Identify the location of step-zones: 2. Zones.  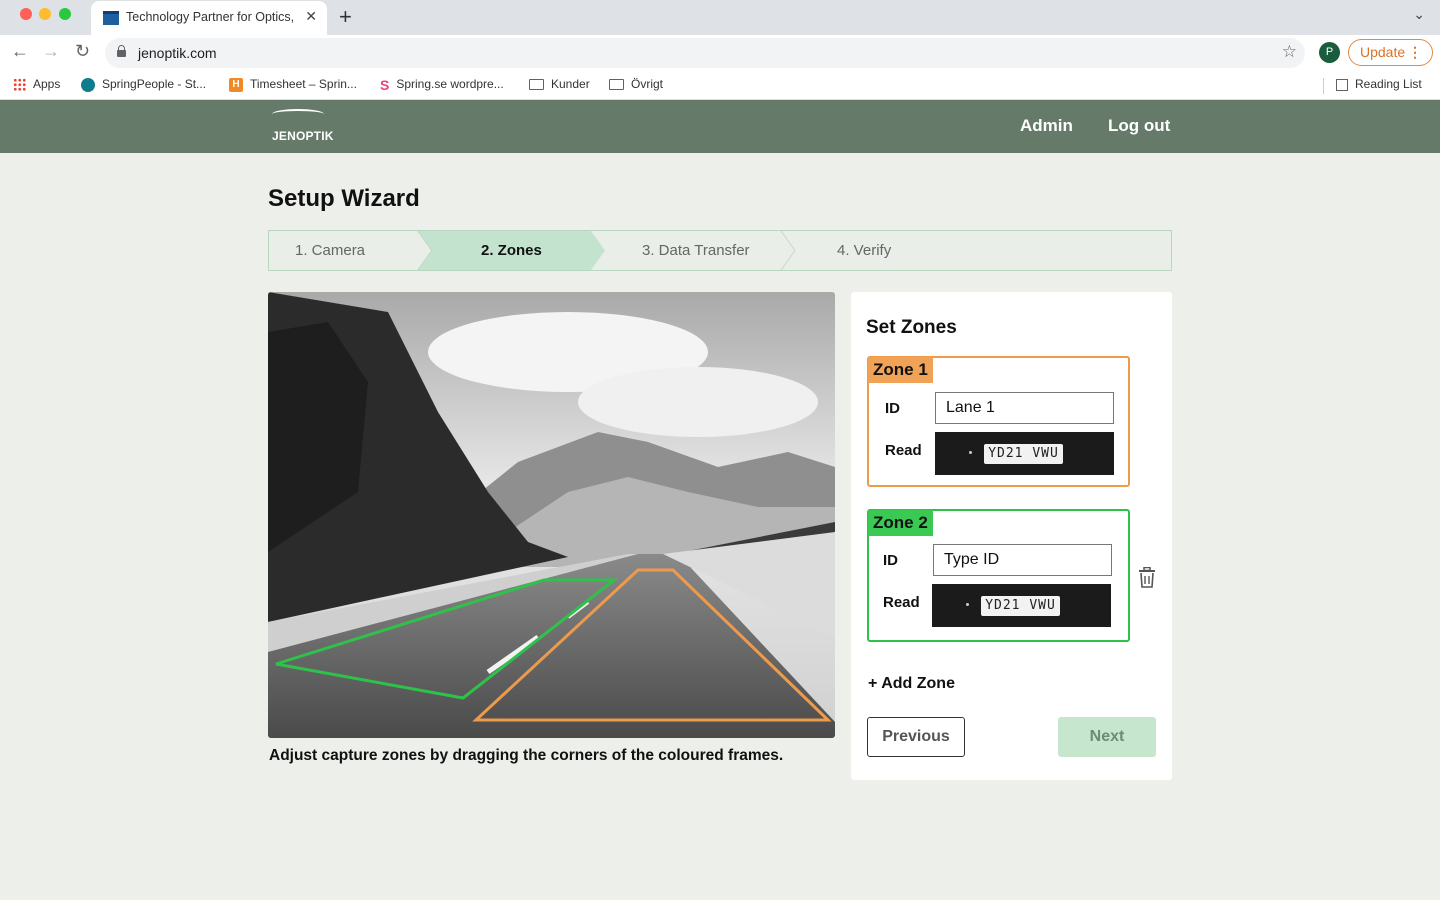
(511, 250).